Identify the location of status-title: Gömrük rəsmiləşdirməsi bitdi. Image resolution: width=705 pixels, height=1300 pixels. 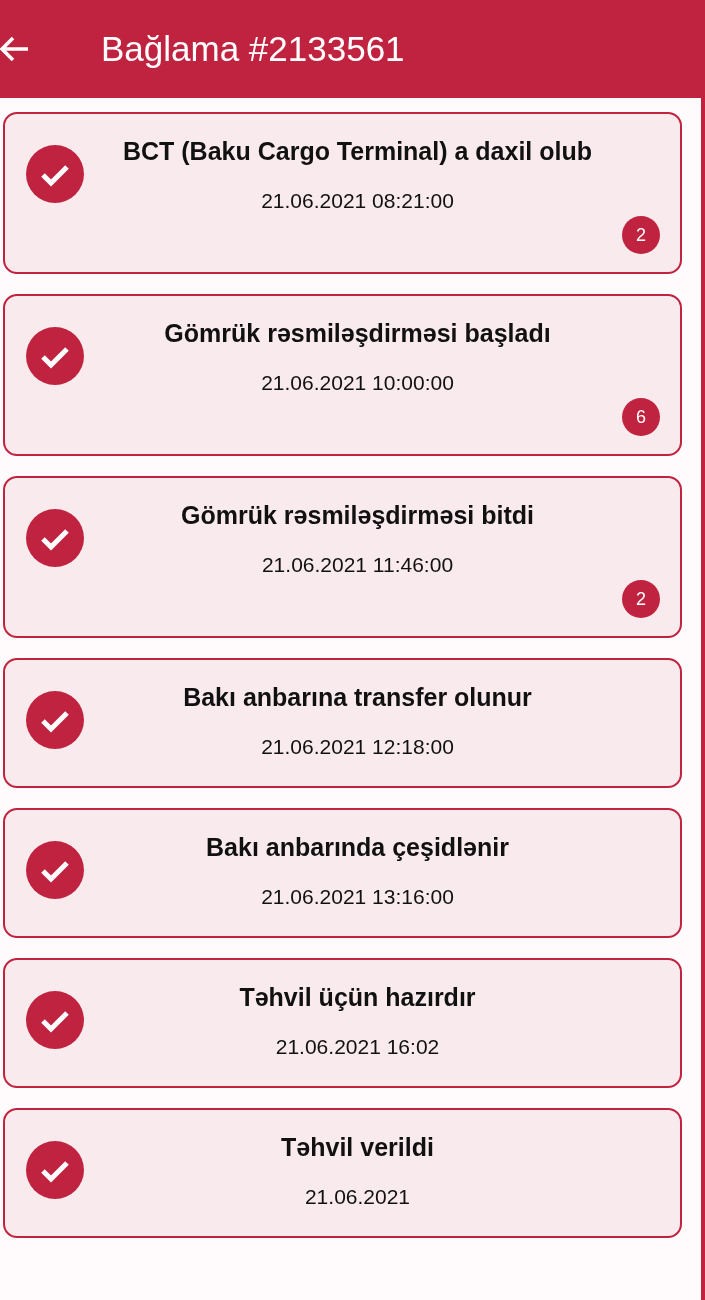
(357, 515).